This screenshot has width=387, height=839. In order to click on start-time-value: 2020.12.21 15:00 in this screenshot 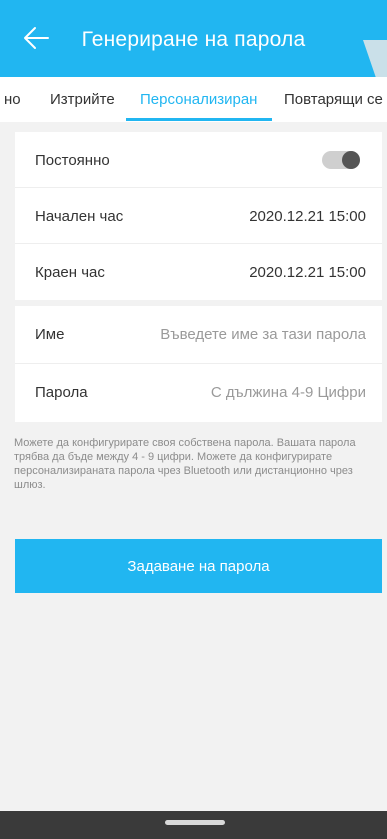, I will do `click(307, 216)`.